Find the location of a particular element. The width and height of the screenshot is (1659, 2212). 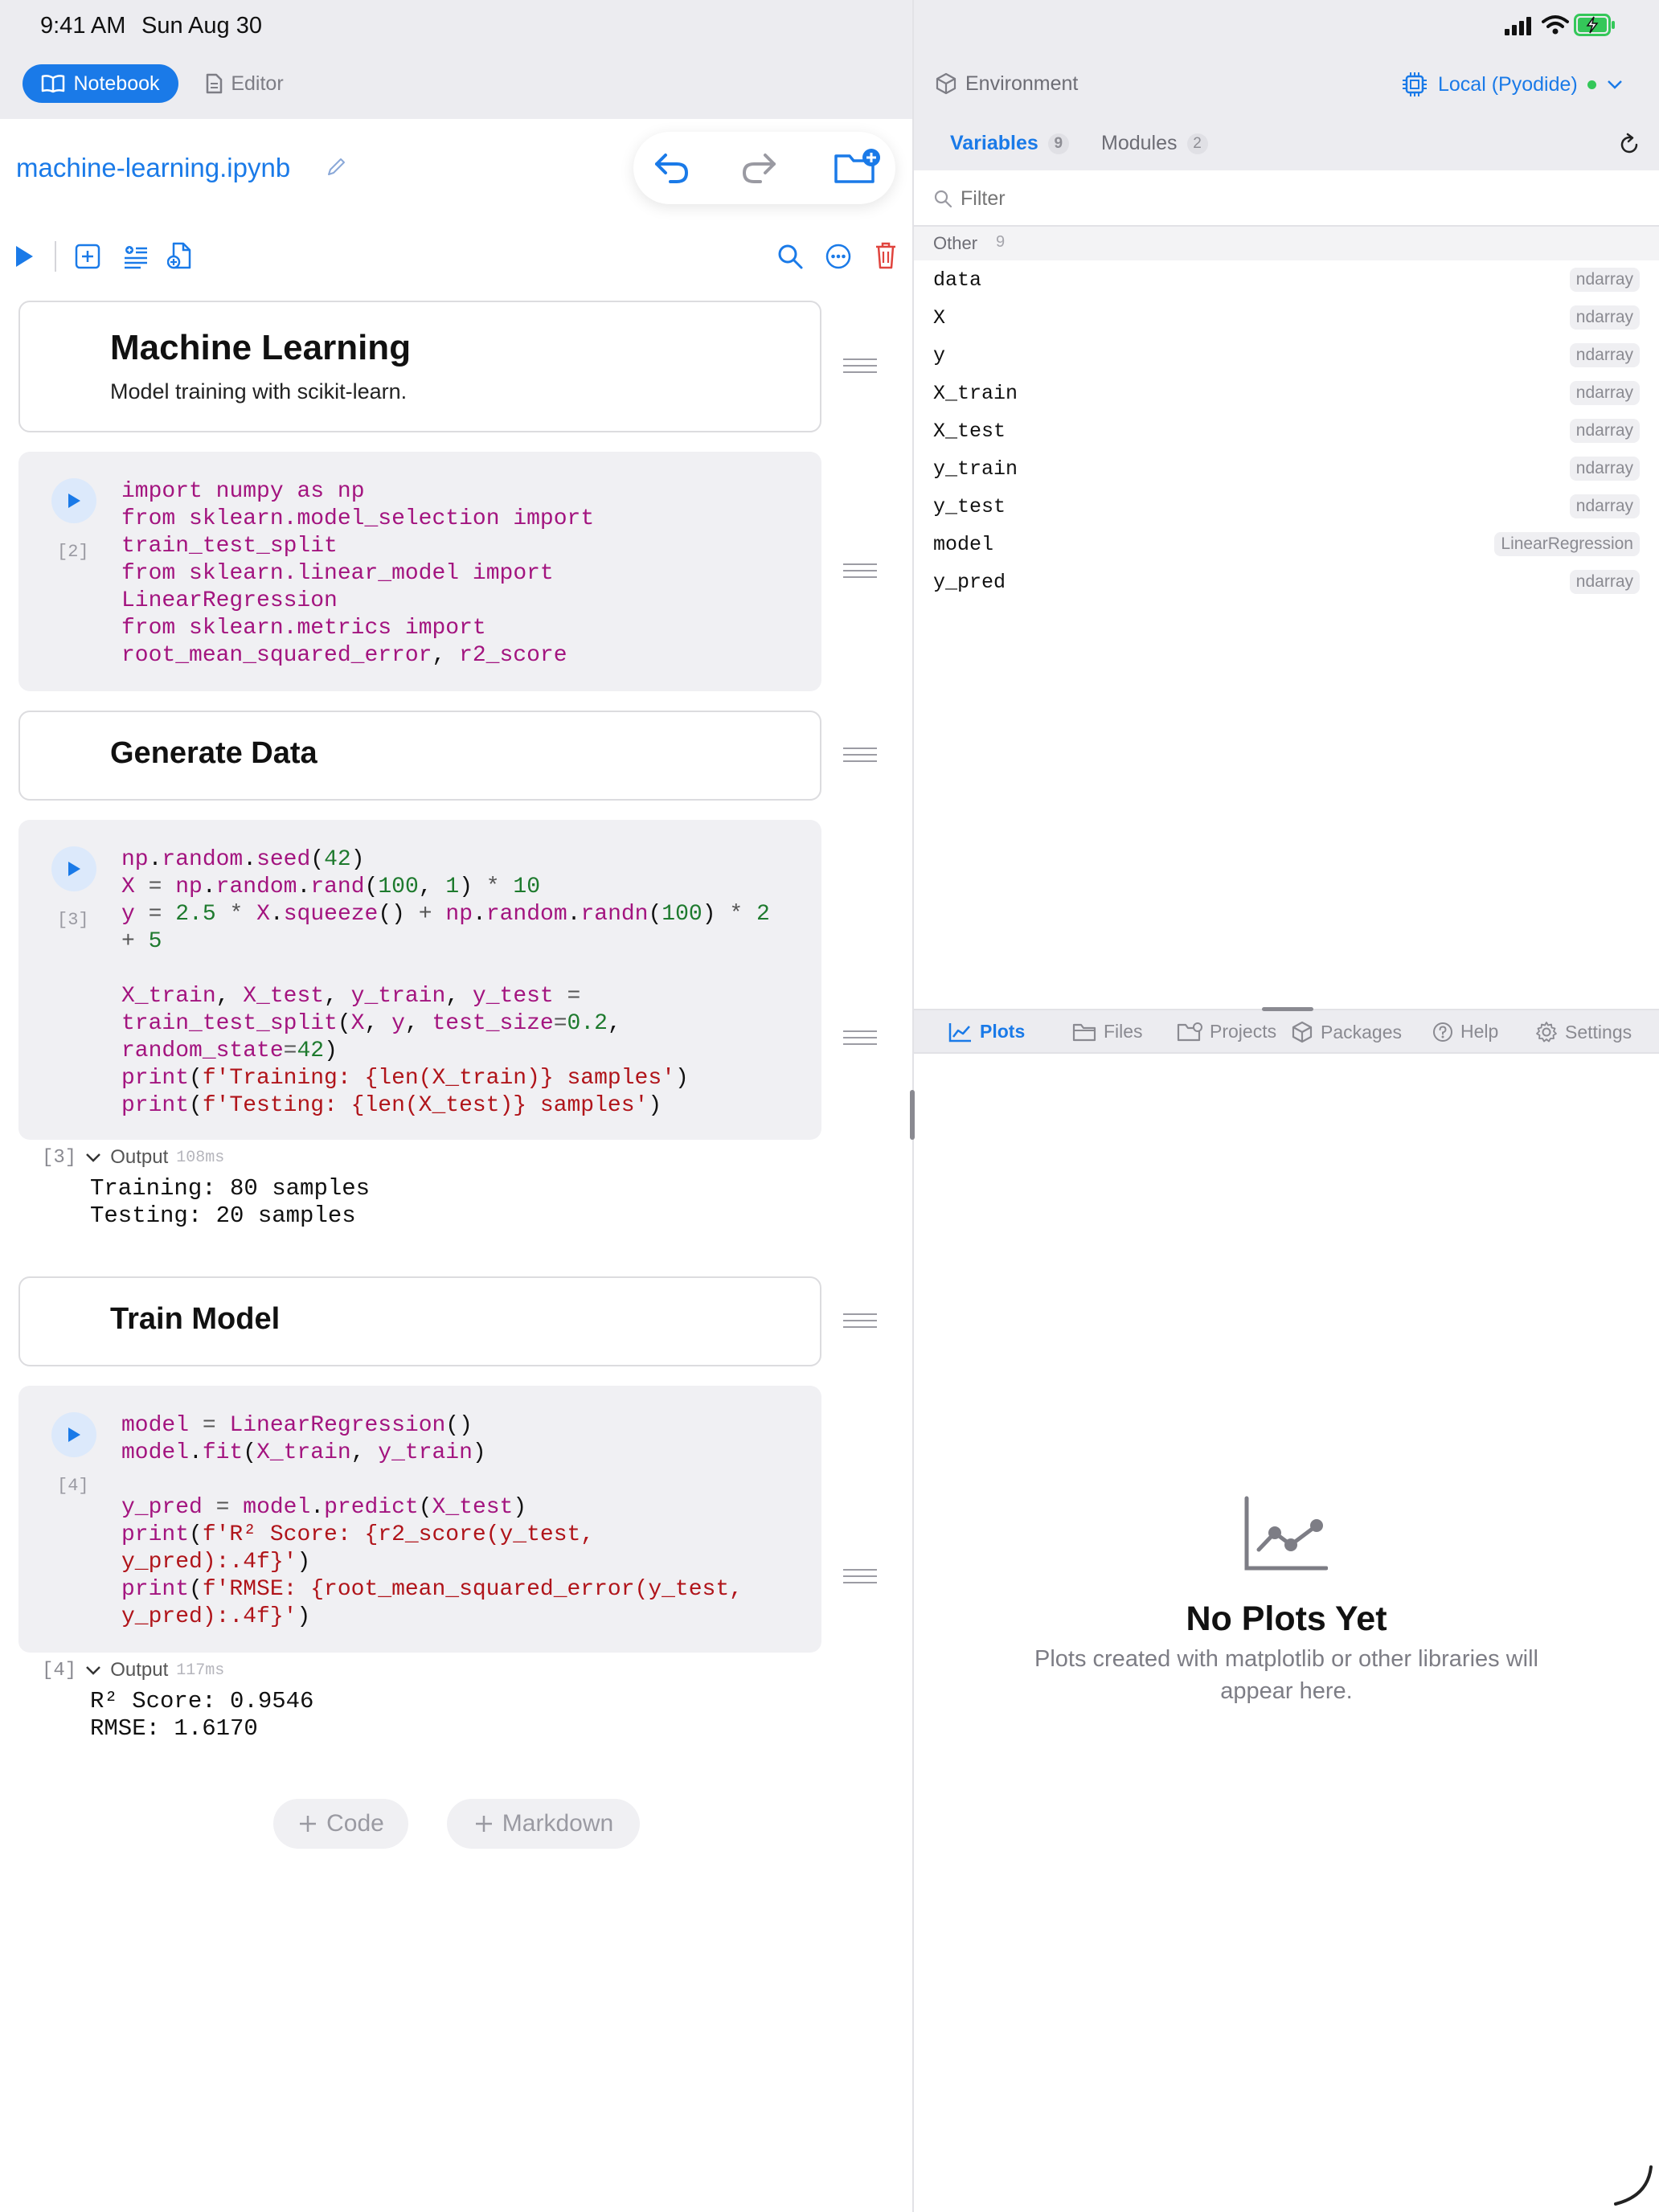

tab-notebook: Notebook is located at coordinates (100, 83).